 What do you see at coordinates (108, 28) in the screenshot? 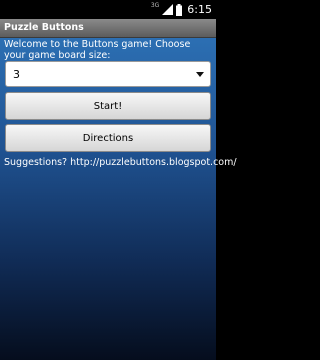
I see `app-title-bar: Puzzle Buttons` at bounding box center [108, 28].